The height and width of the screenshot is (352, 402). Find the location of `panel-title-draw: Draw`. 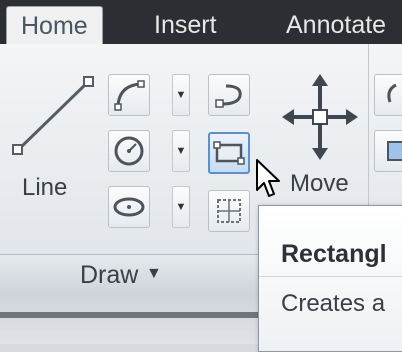

panel-title-draw: Draw is located at coordinates (109, 275).